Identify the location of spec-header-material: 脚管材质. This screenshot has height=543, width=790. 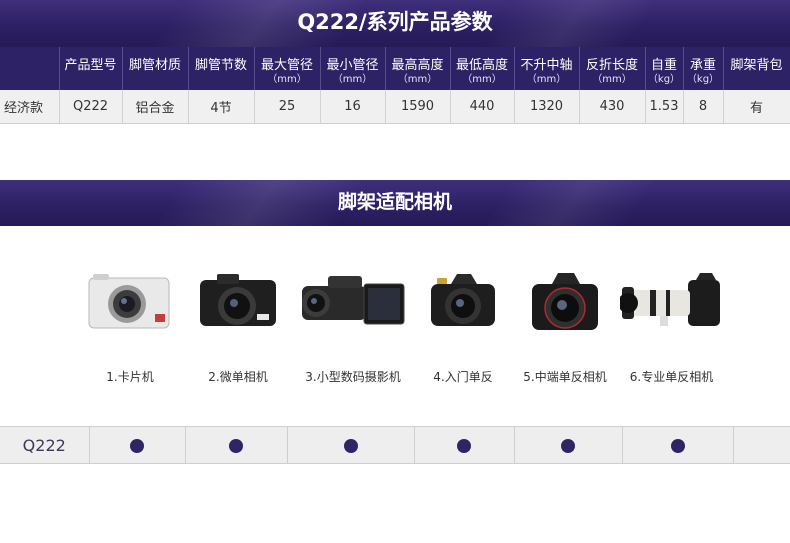
(155, 68).